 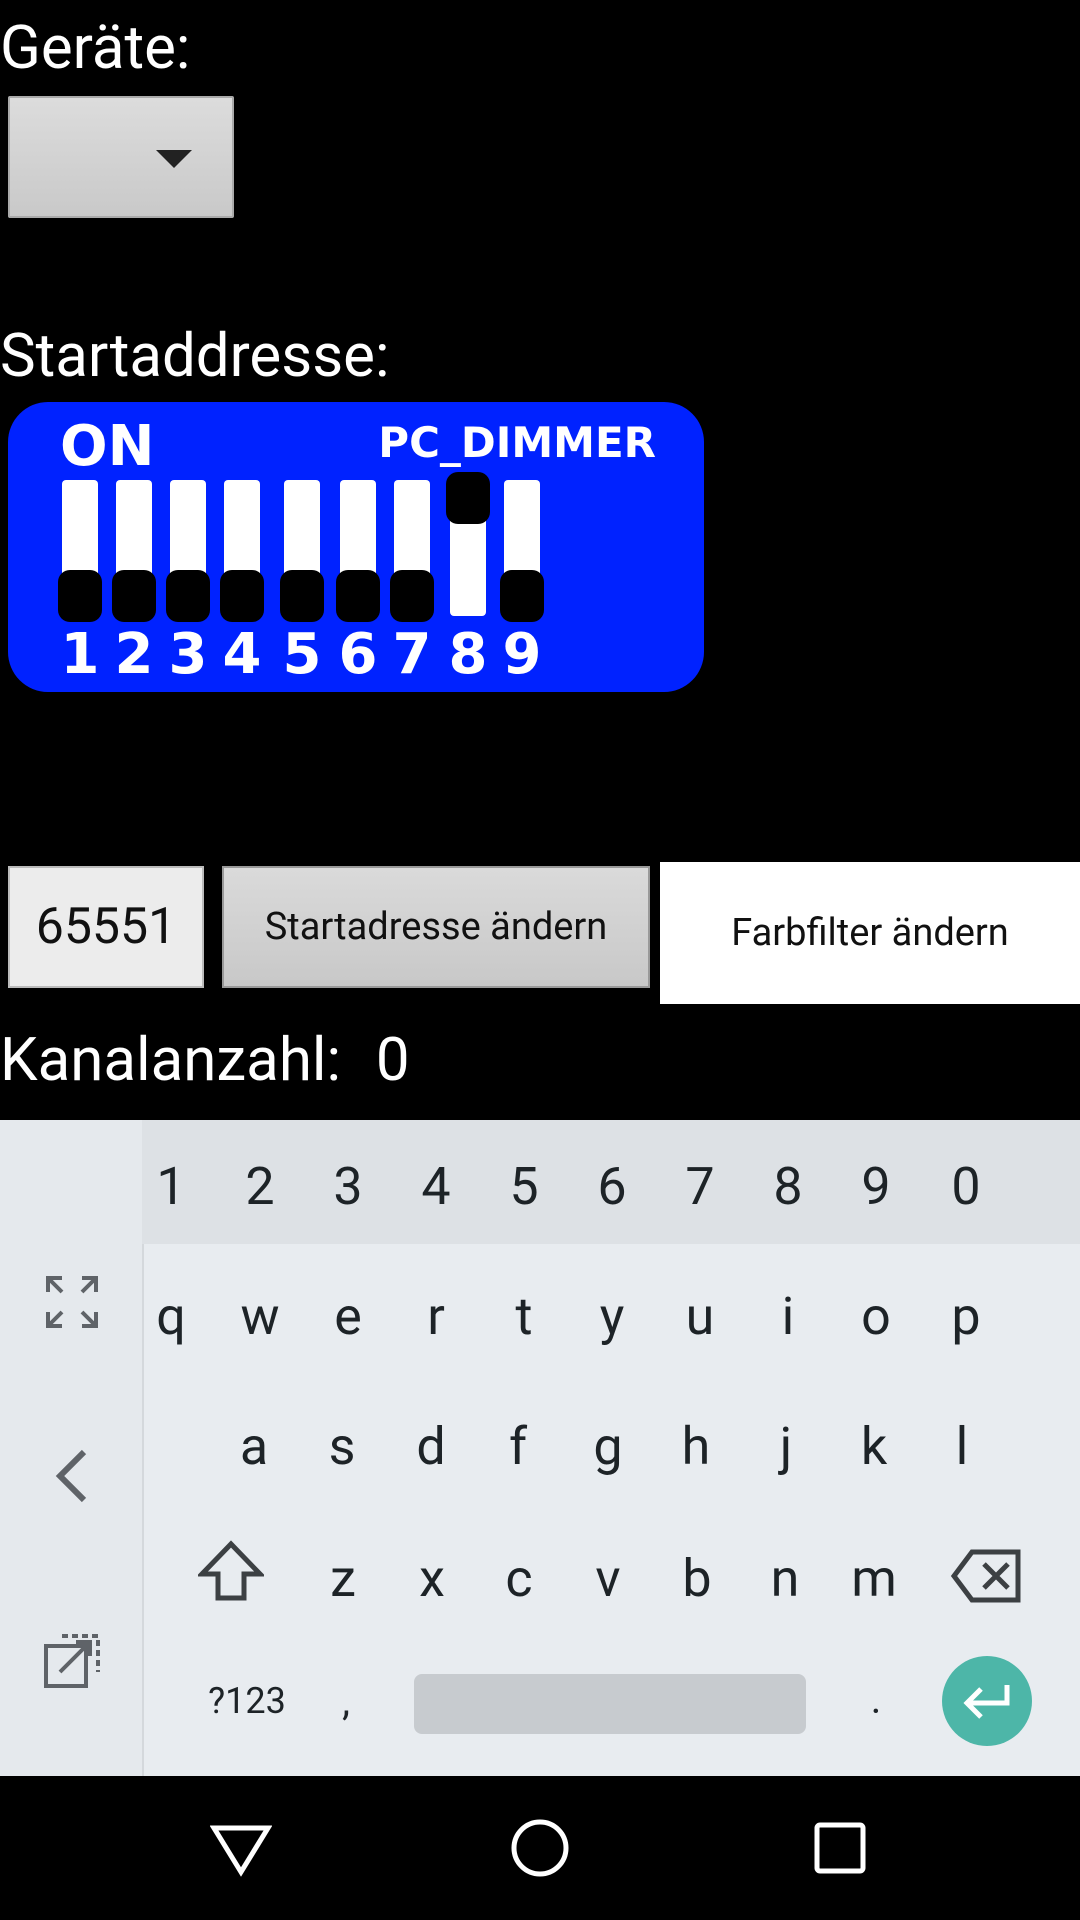 I want to click on symbols-key: ?123, so click(x=247, y=1701).